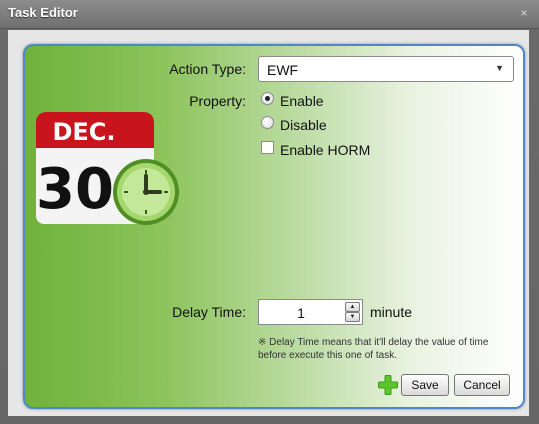 The image size is (539, 424). What do you see at coordinates (391, 312) in the screenshot?
I see `delay-unit-label: minute` at bounding box center [391, 312].